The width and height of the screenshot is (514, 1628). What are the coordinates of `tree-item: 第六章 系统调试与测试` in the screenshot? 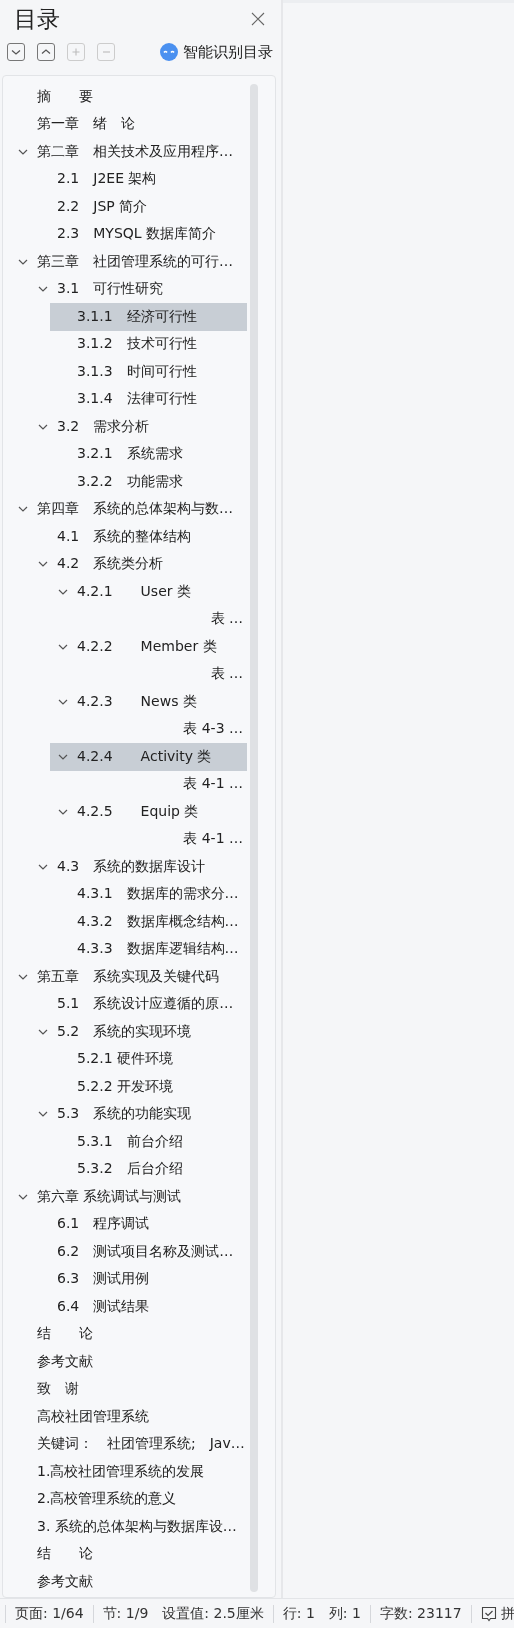 It's located at (128, 1197).